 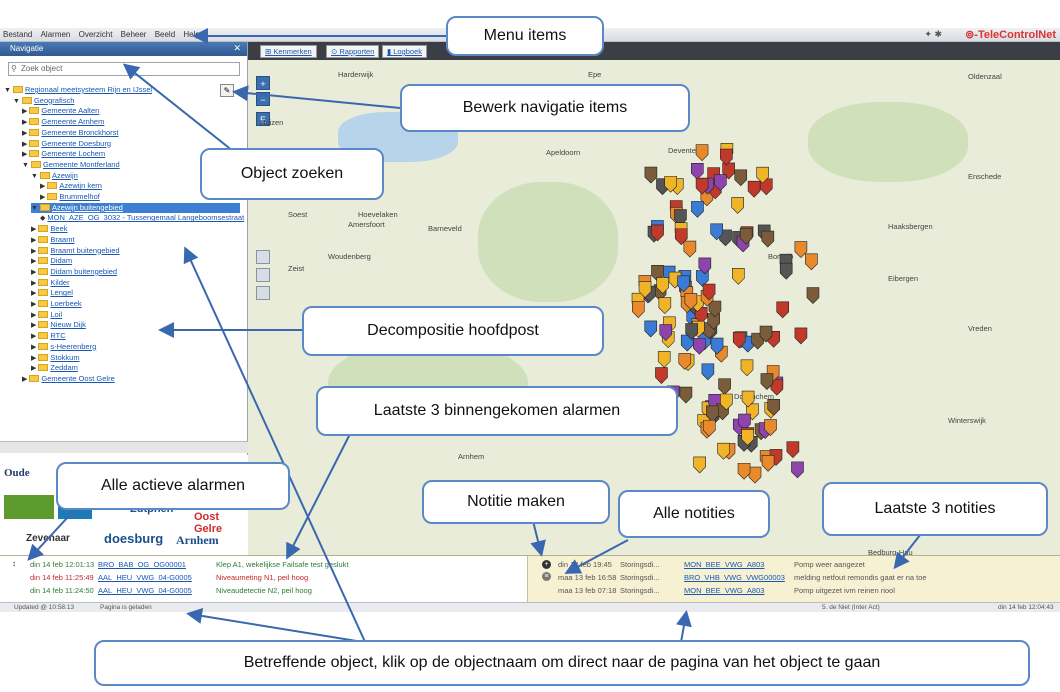 I want to click on tree-item: ▶ Gemeente Arnhem, so click(x=131, y=122).